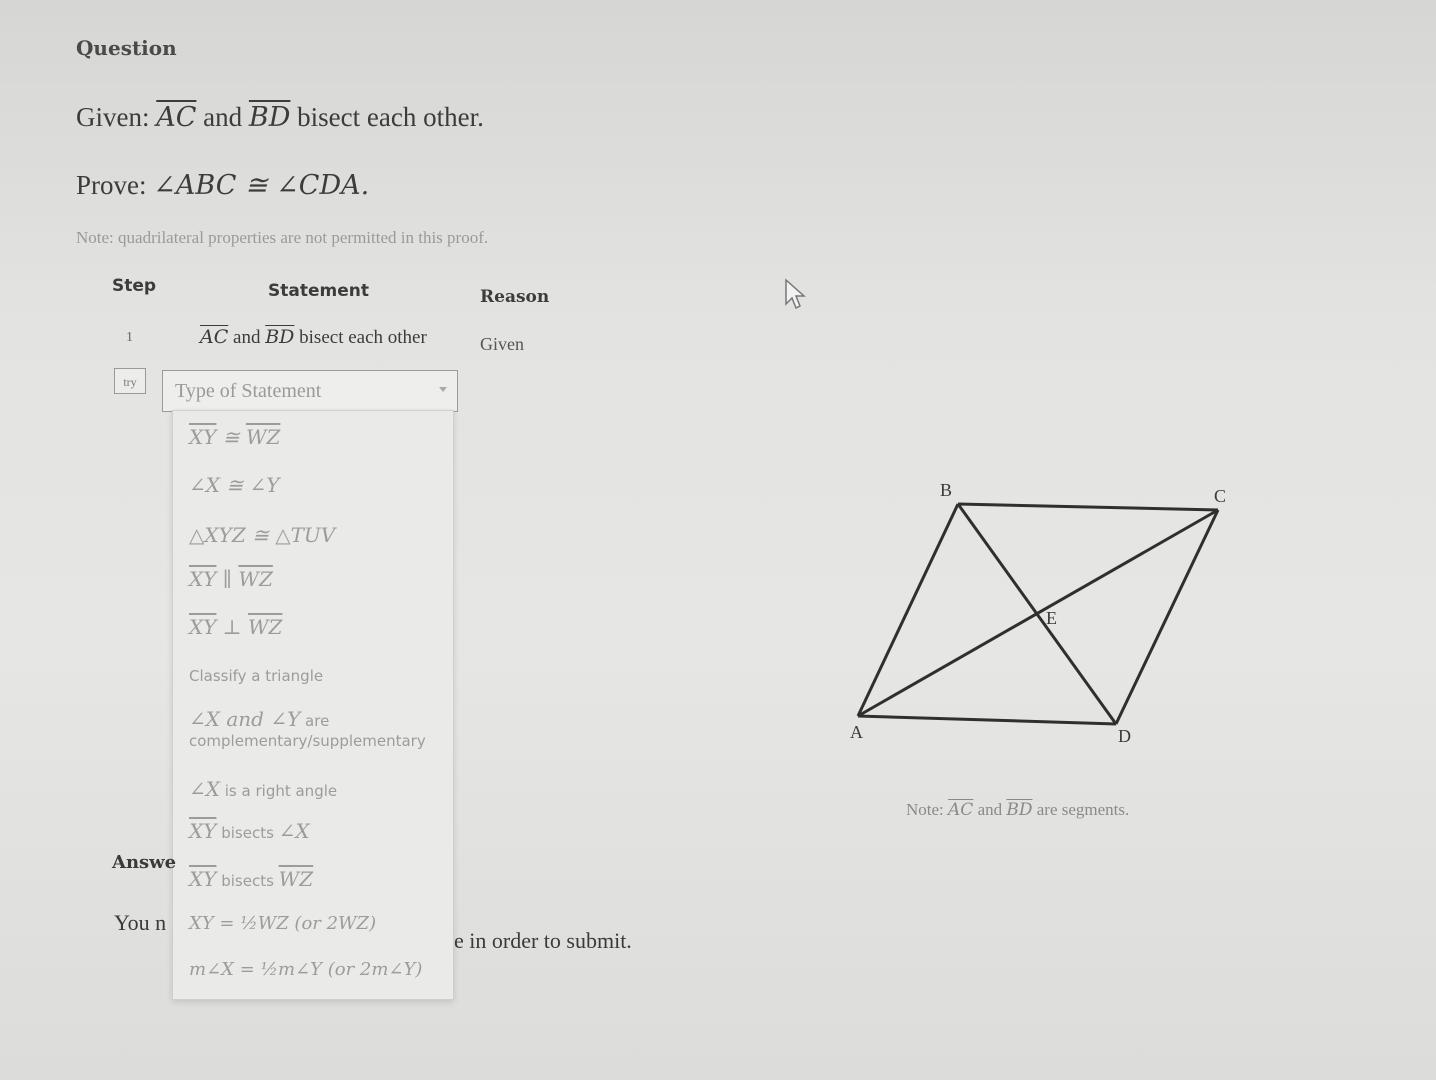 This screenshot has height=1080, width=1436. I want to click on option-congruent-segments: XY ≅ WZ, so click(234, 437).